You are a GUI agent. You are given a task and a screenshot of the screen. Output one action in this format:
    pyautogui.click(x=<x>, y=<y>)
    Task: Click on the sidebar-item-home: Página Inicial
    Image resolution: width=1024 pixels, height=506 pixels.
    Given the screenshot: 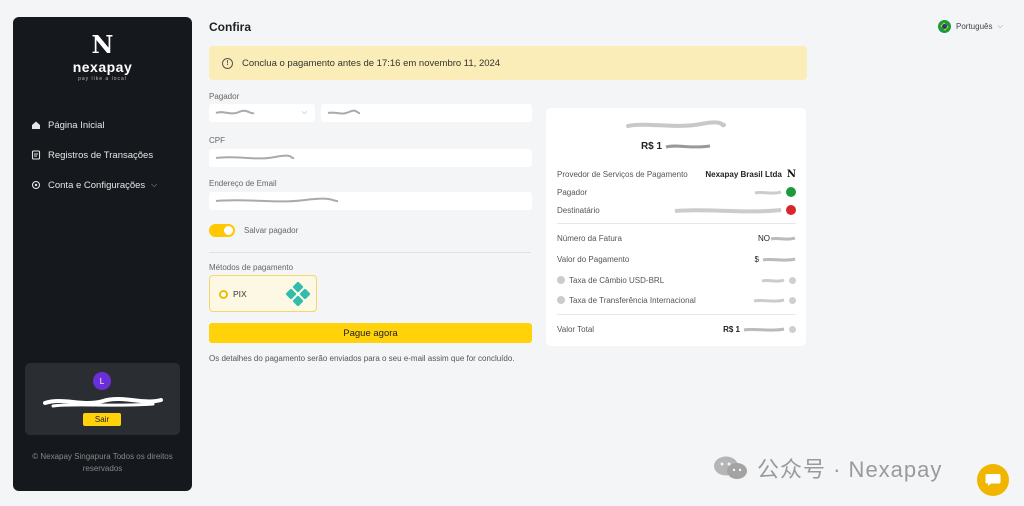 What is the action you would take?
    pyautogui.click(x=102, y=125)
    